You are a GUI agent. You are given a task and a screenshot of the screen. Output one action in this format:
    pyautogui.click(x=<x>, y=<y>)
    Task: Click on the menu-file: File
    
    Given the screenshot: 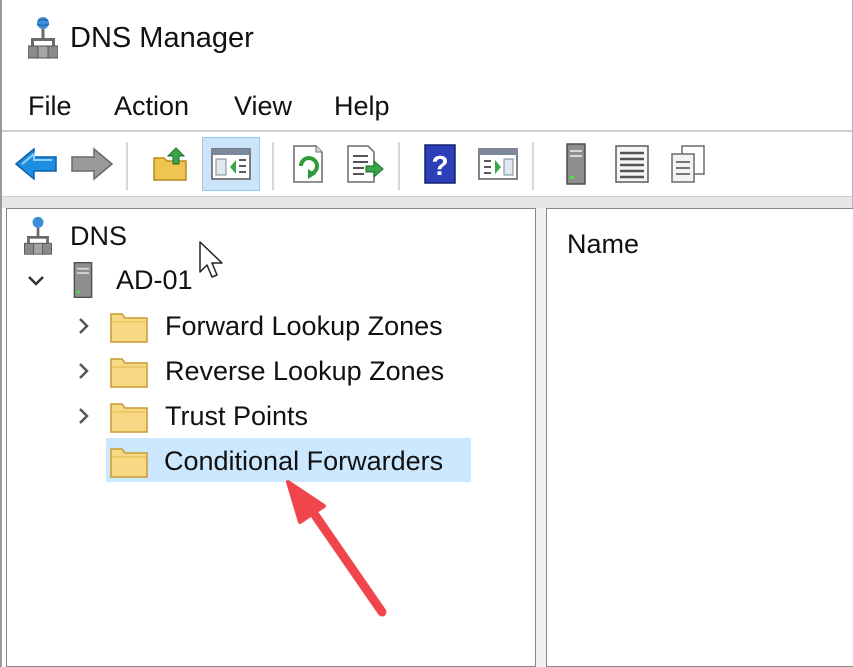 What is the action you would take?
    pyautogui.click(x=50, y=106)
    